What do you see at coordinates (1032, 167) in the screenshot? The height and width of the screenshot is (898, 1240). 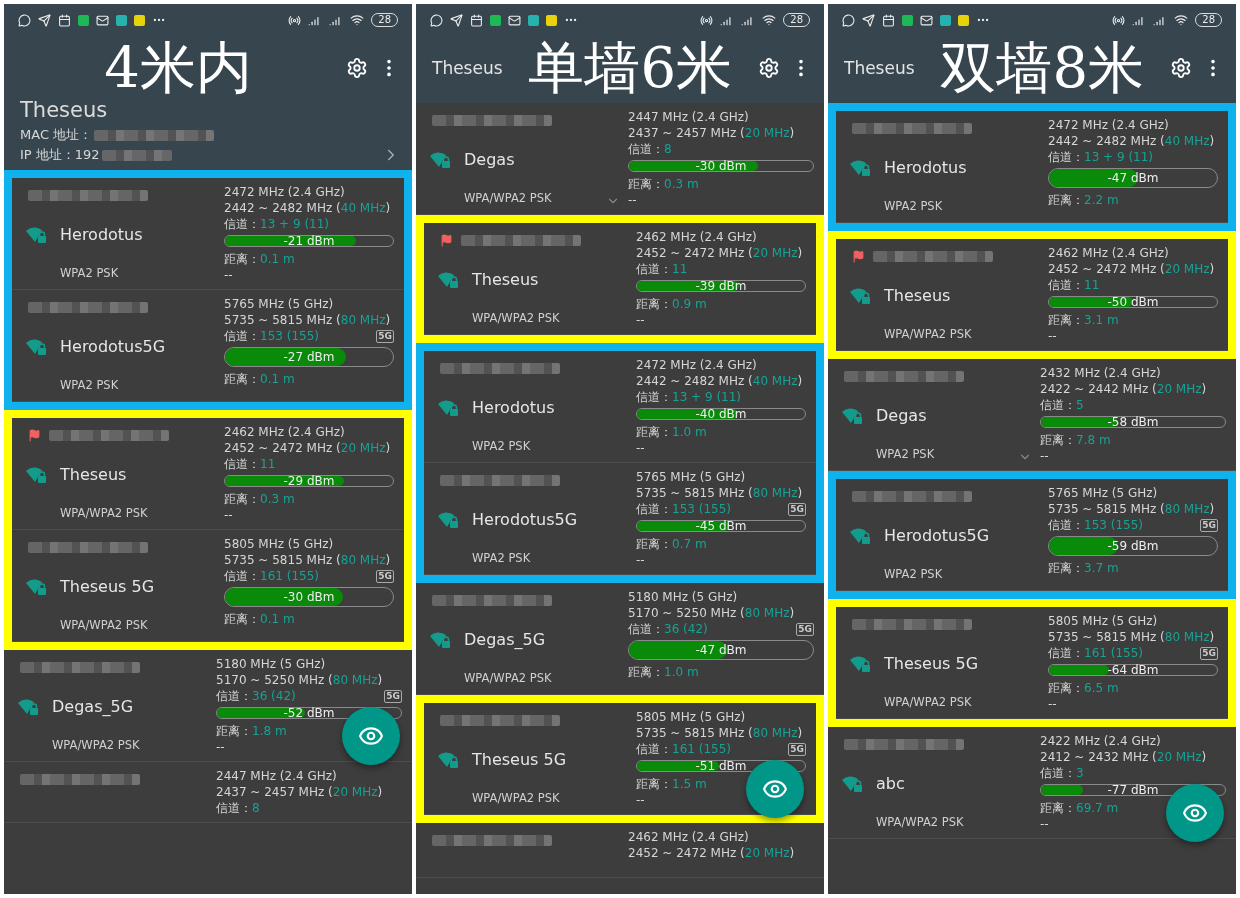 I see `network-card: Herodotus WPA2 PSK 2472 MHz (2.4 GHz) 2442 ~ 2482 MHz (40 MHz) 信道：13 + 9 (11) -47 dBm 距离：2.2 m` at bounding box center [1032, 167].